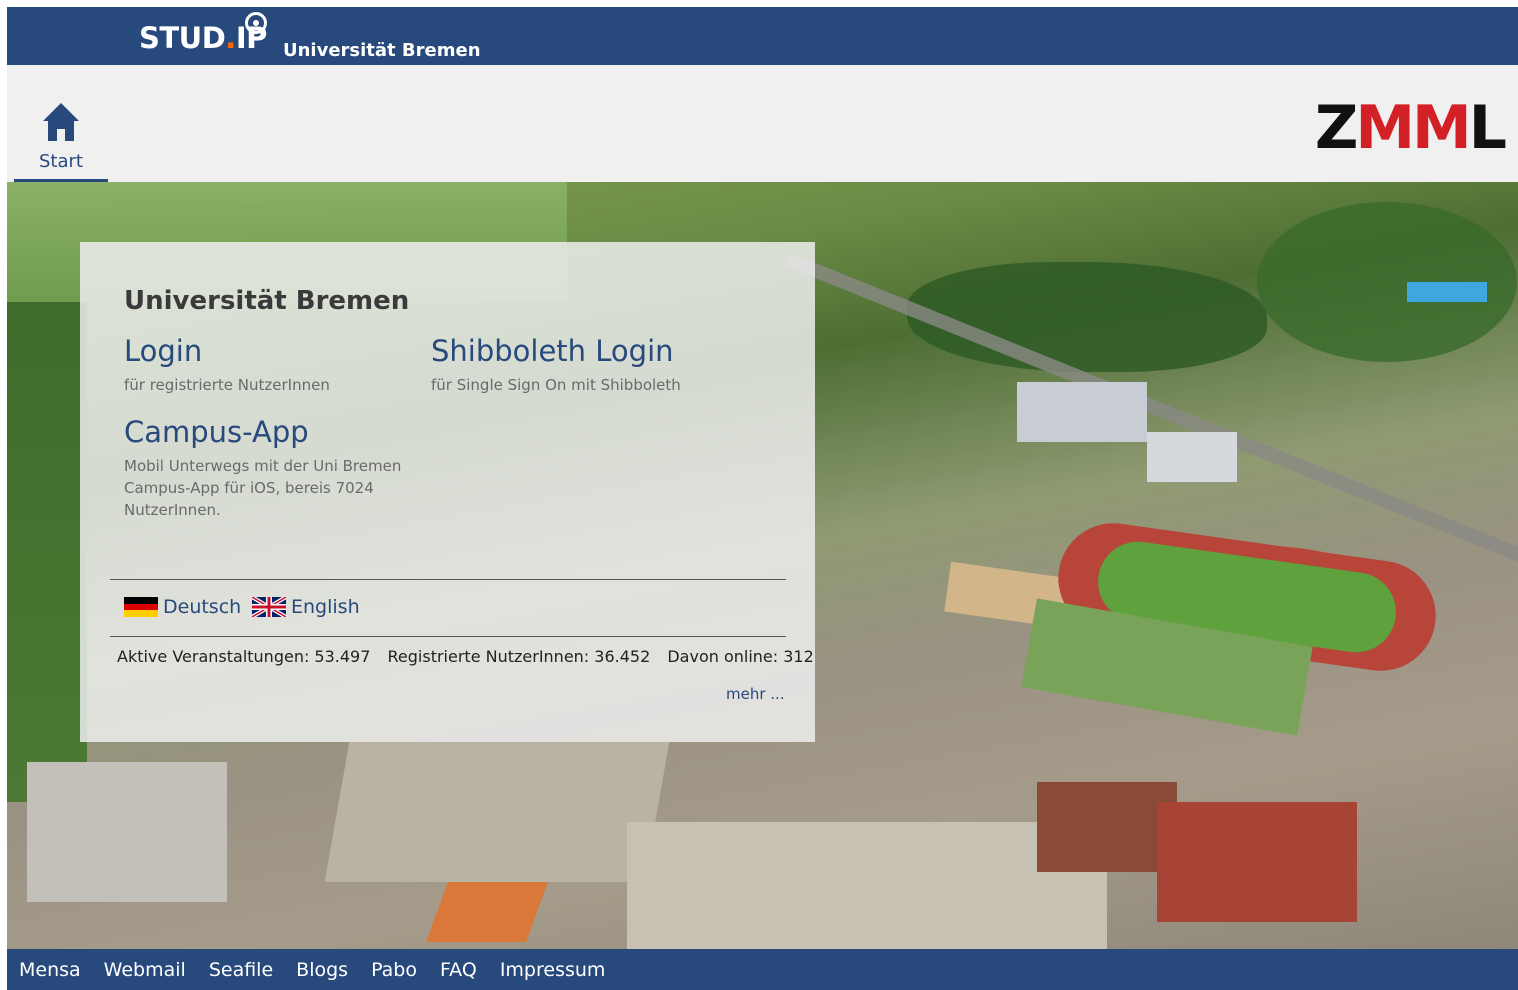  I want to click on studip-ring-icon, so click(256, 23).